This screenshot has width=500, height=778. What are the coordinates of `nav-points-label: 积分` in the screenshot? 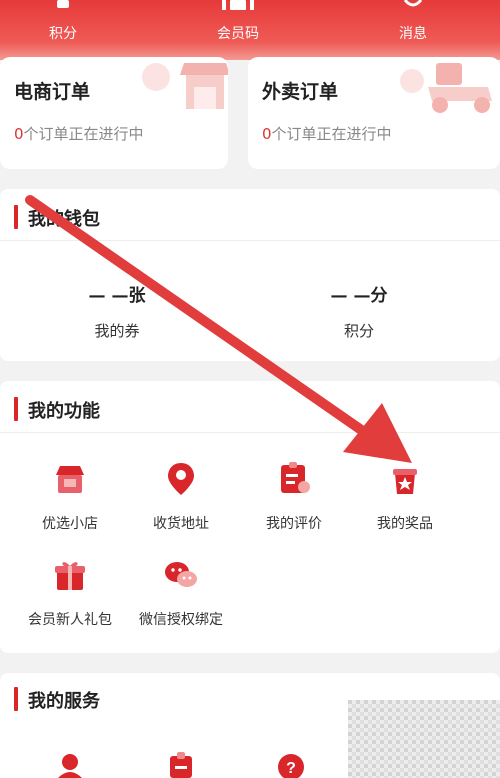 It's located at (63, 34).